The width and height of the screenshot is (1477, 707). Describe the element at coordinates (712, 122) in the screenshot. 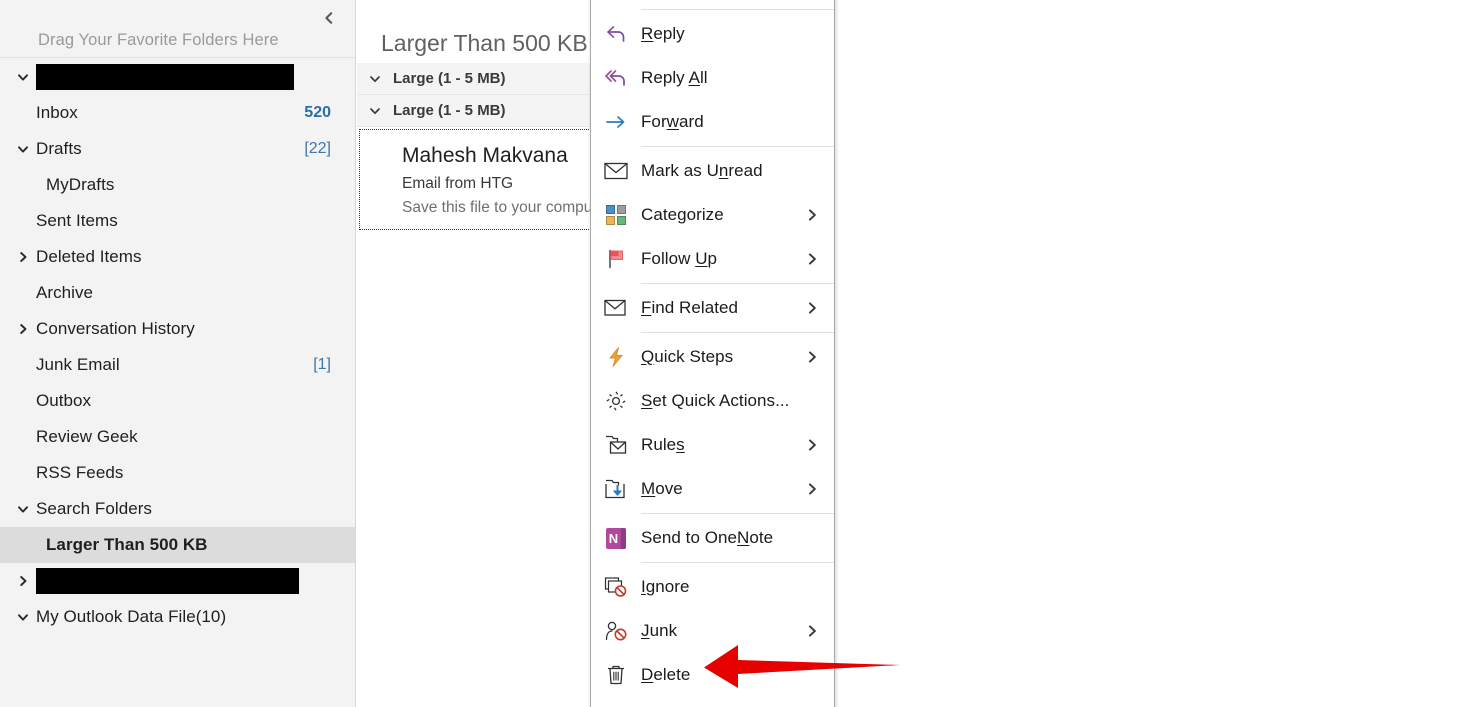

I see `menu-item-forward: Forward` at that location.